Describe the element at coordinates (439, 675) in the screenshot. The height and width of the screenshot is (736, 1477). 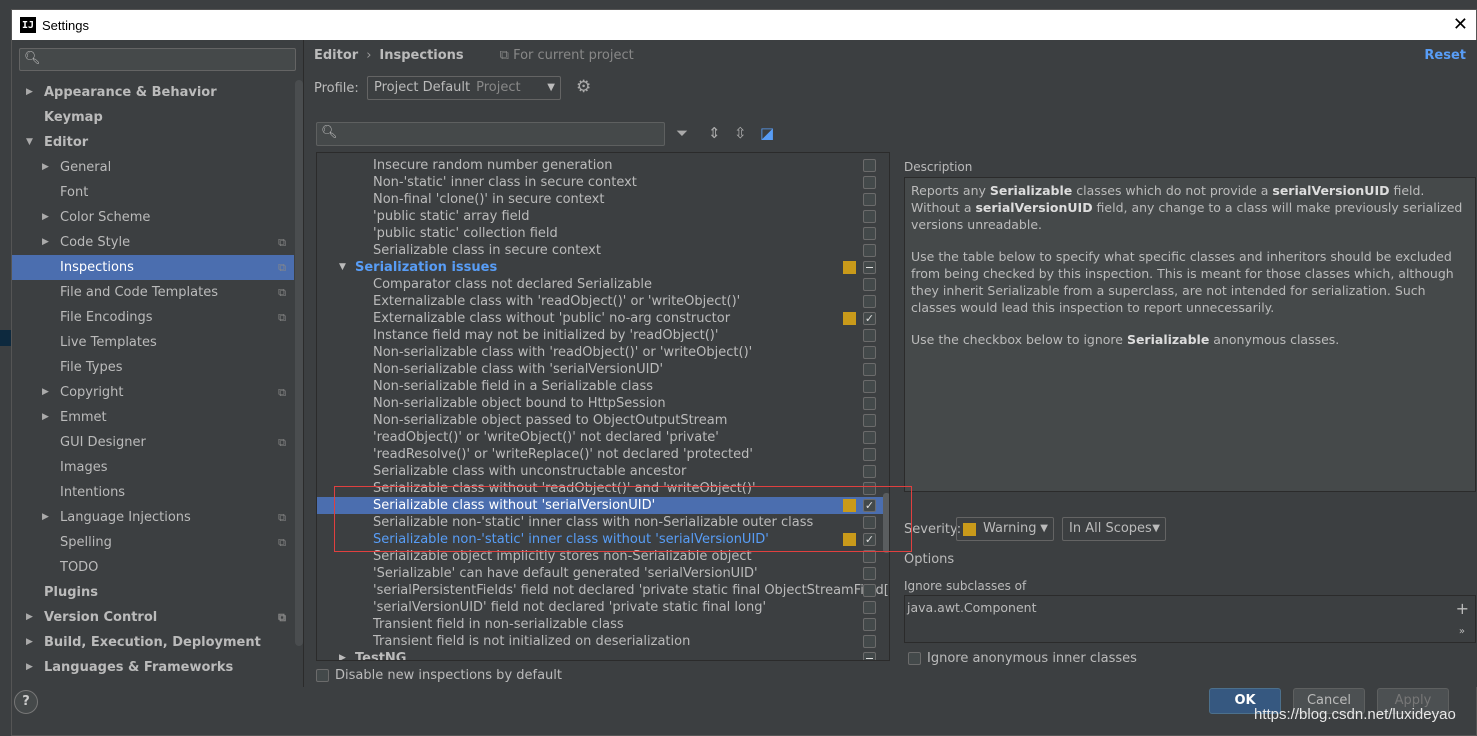
I see `disable-new-row: Disable new inspections by default` at that location.